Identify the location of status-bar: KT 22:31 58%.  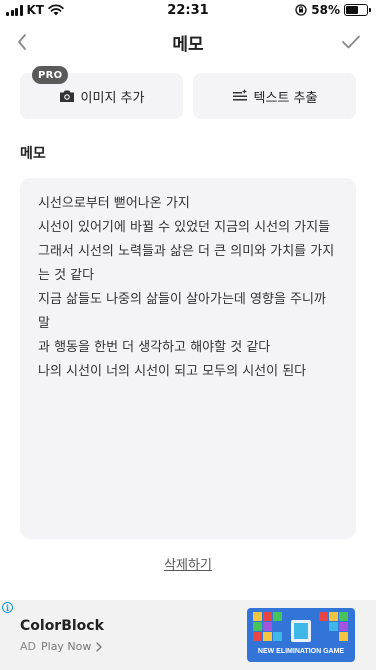
(188, 11).